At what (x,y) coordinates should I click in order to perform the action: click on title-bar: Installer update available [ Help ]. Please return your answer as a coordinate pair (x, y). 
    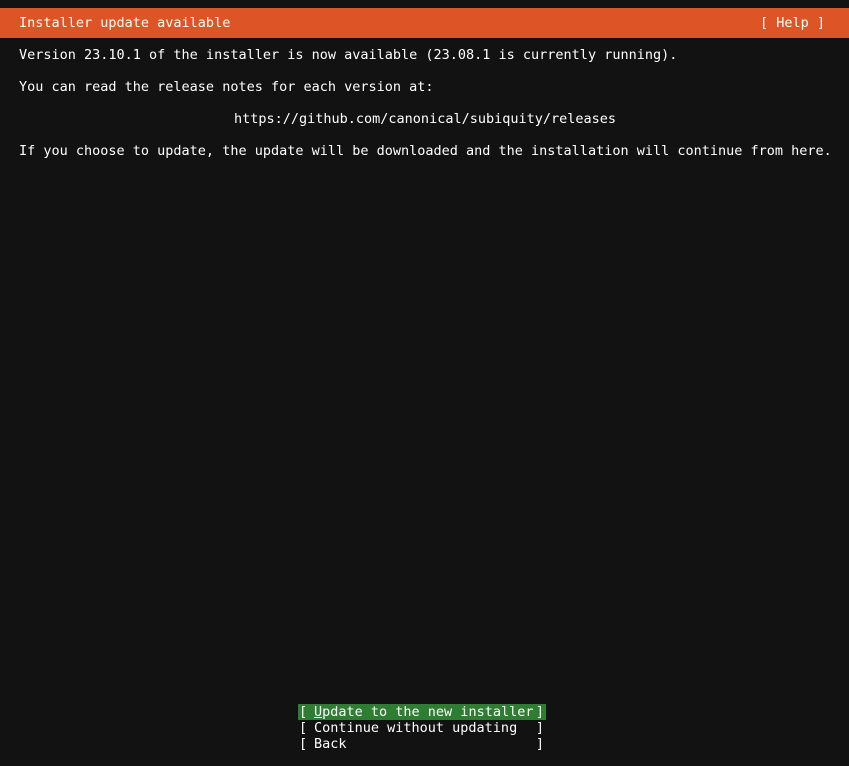
    Looking at the image, I should click on (424, 23).